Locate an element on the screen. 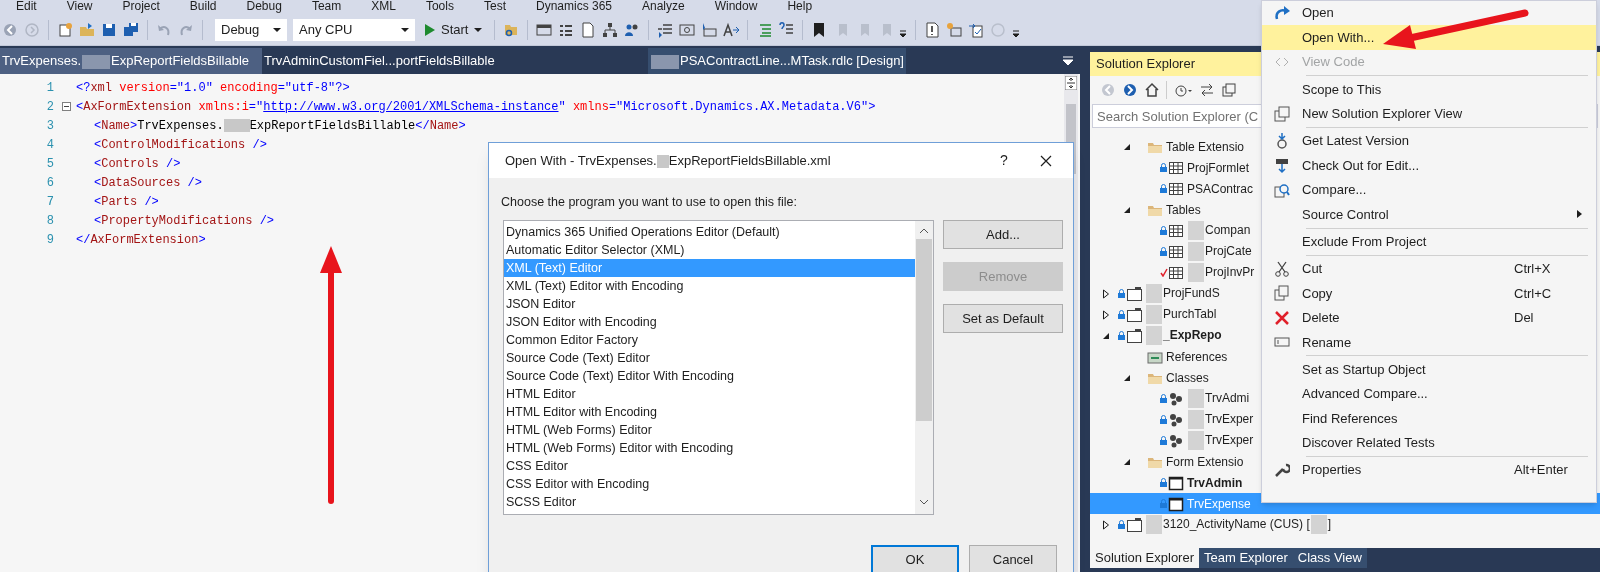  shortcut-text: Ctrl+C is located at coordinates (1533, 293).